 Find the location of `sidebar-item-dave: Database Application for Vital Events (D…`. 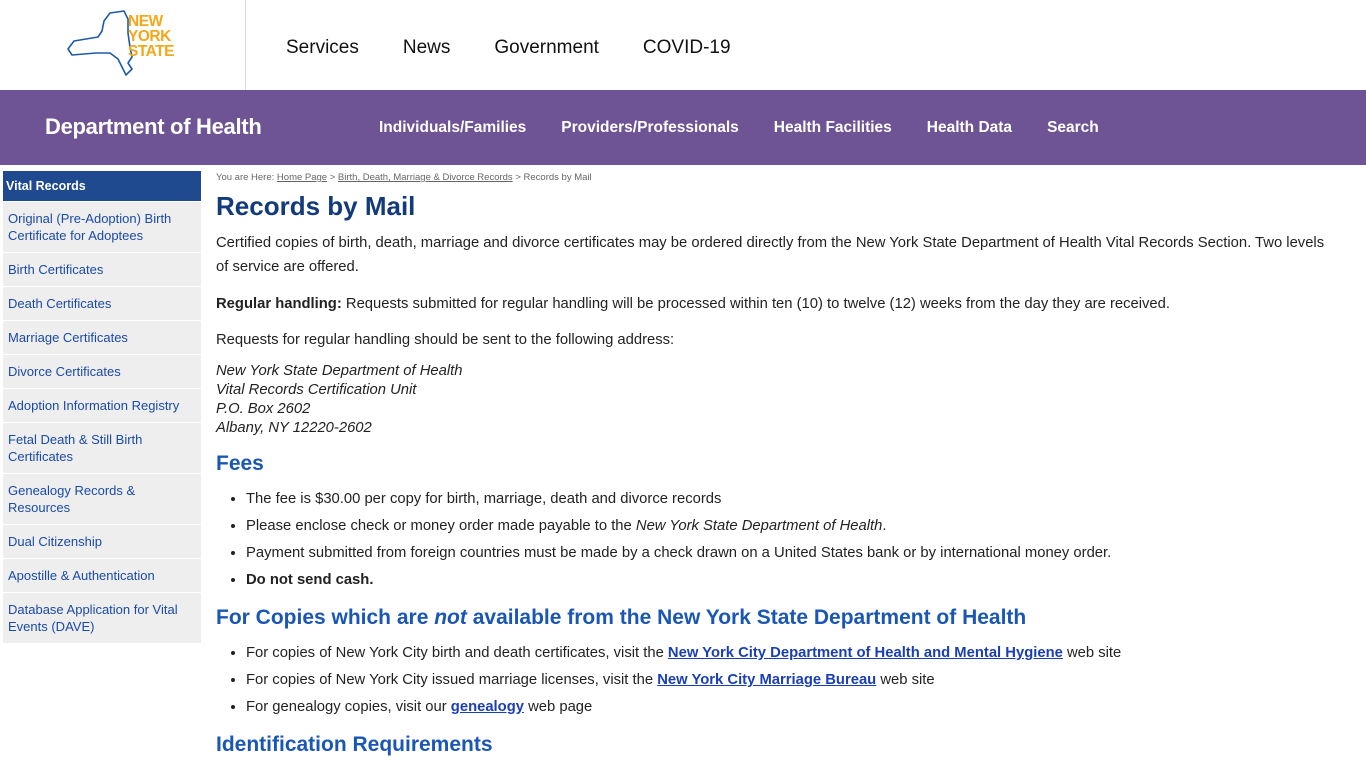

sidebar-item-dave: Database Application for Vital Events (D… is located at coordinates (102, 617).